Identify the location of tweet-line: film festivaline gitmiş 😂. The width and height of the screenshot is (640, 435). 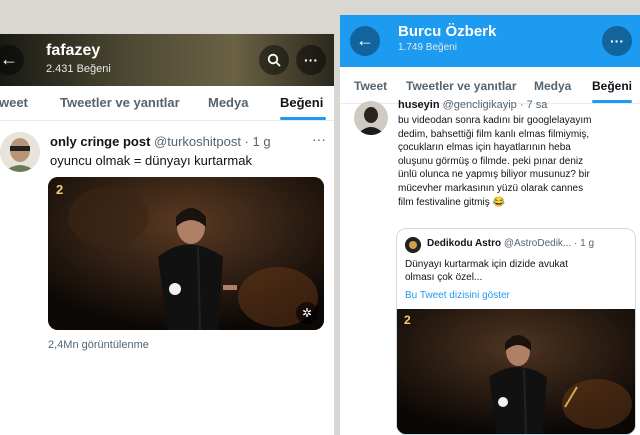
(451, 202).